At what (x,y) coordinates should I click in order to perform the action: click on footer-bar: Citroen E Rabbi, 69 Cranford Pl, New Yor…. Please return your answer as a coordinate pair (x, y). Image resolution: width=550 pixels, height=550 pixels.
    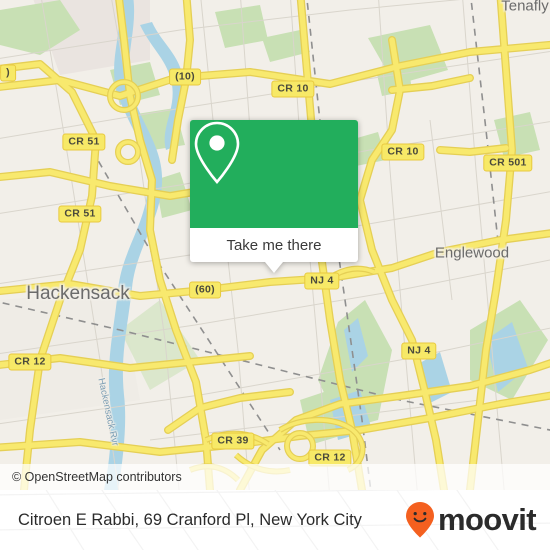
    Looking at the image, I should click on (275, 520).